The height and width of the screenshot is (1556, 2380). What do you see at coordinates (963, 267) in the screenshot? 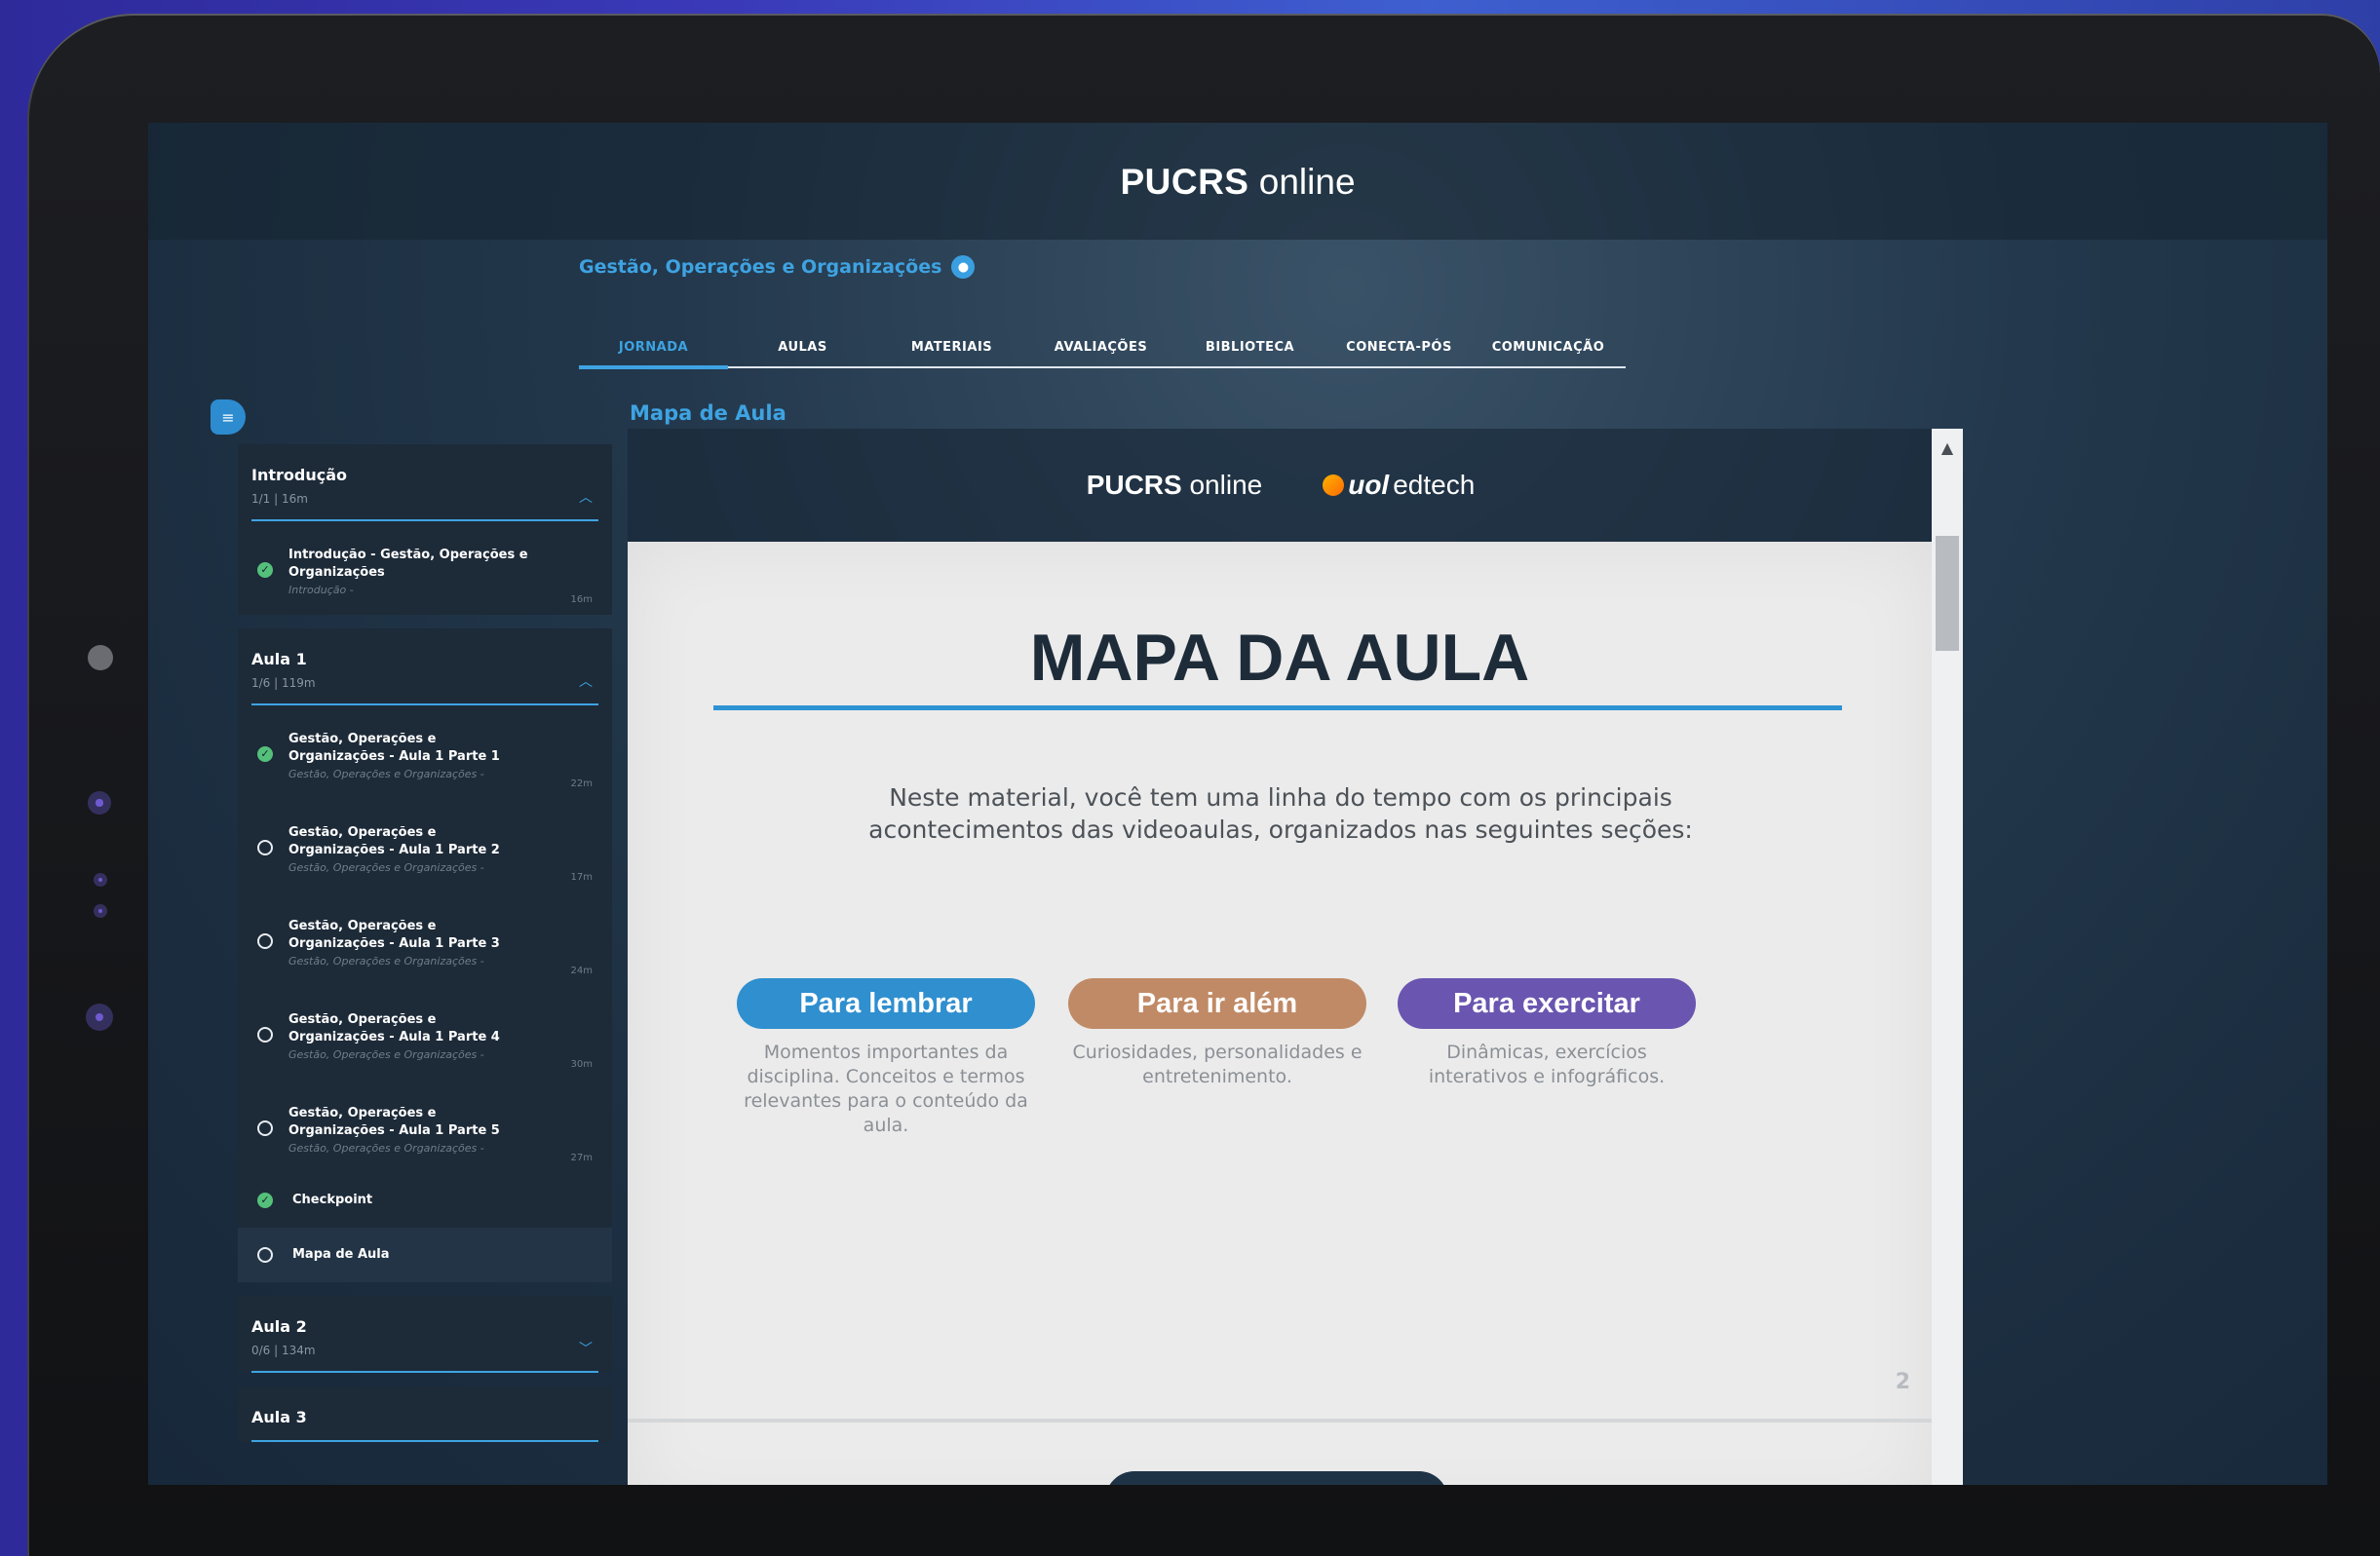
I see `eye-icon: ●` at bounding box center [963, 267].